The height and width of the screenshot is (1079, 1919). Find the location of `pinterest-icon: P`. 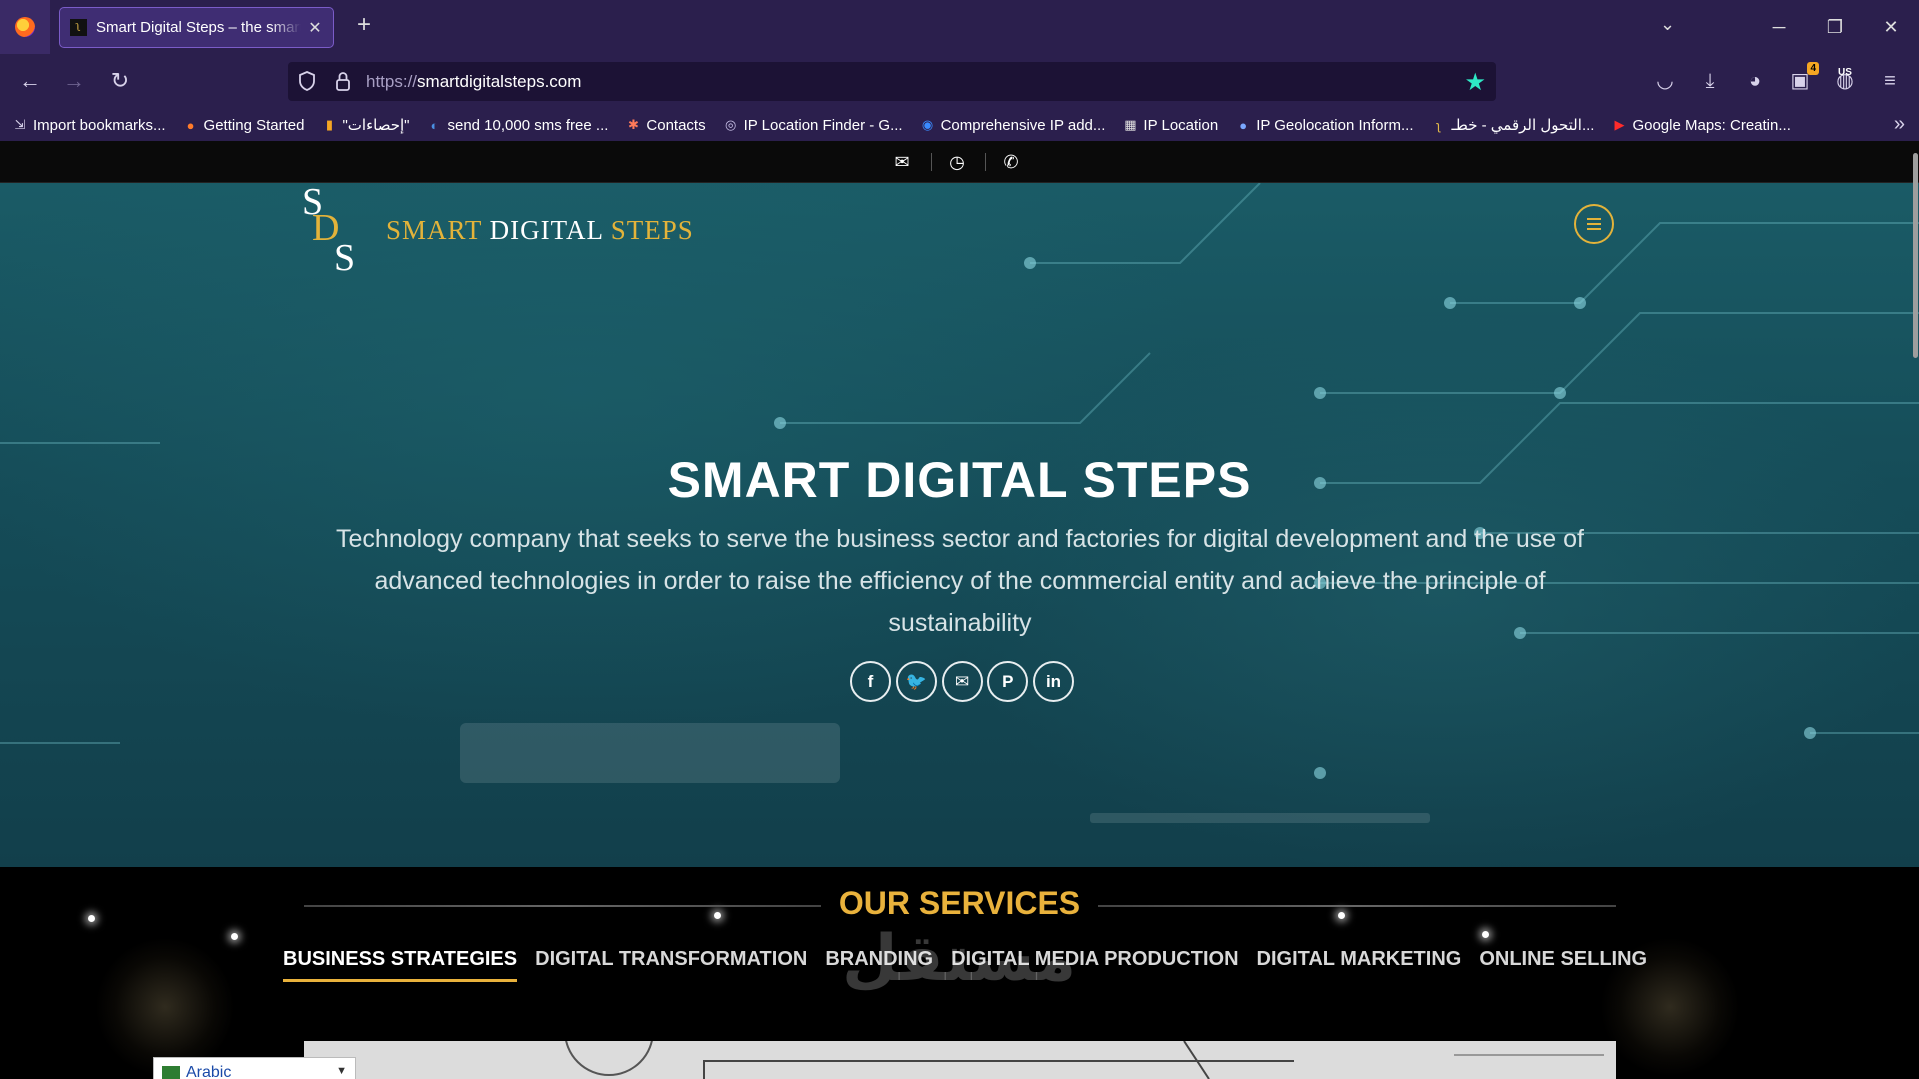

pinterest-icon: P is located at coordinates (1008, 681).